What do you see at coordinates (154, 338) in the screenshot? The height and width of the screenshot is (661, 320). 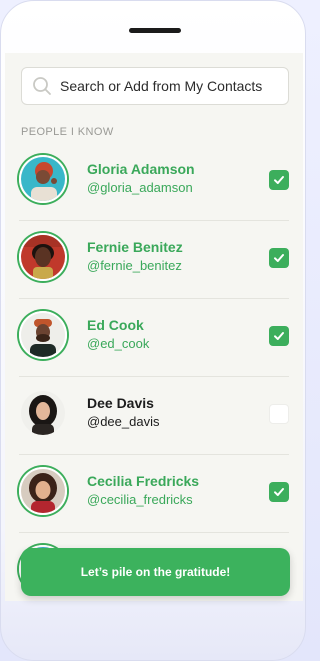 I see `list-item-contact: Ed Cook @ed_cook` at bounding box center [154, 338].